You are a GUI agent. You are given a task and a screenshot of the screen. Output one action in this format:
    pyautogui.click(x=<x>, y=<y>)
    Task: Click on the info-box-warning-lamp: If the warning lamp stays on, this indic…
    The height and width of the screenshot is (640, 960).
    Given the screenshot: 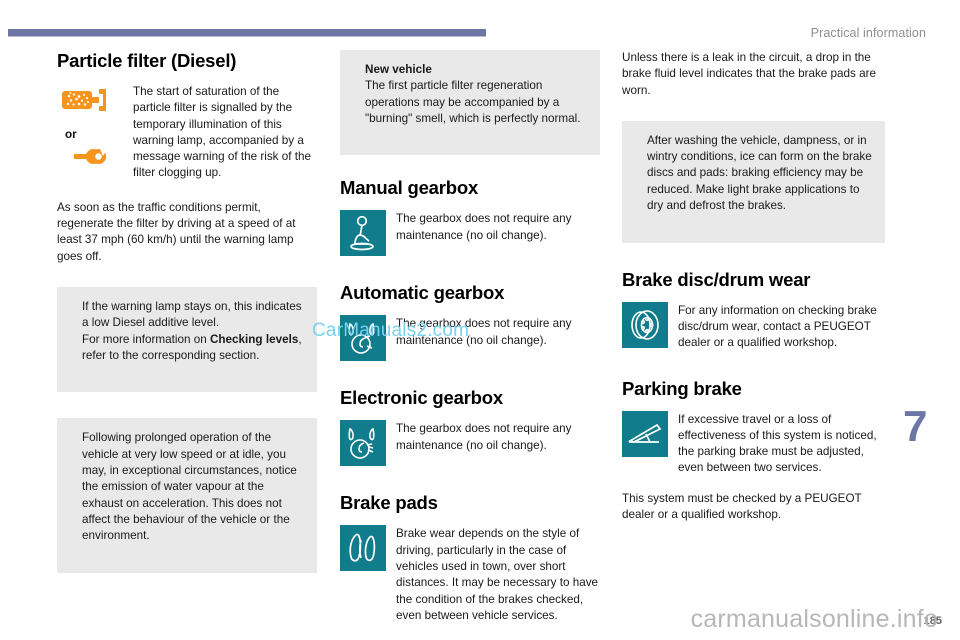 What is the action you would take?
    pyautogui.click(x=187, y=339)
    